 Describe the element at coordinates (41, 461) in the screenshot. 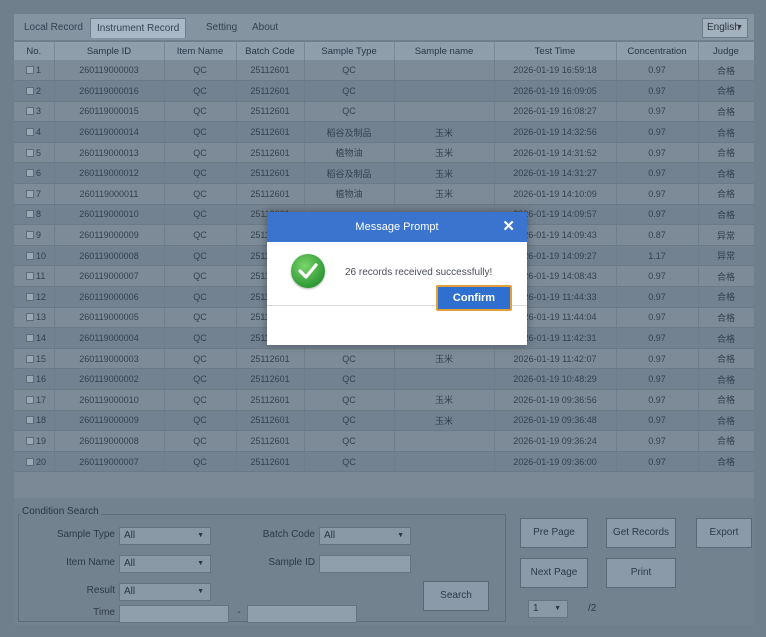

I see `row-number: 20` at that location.